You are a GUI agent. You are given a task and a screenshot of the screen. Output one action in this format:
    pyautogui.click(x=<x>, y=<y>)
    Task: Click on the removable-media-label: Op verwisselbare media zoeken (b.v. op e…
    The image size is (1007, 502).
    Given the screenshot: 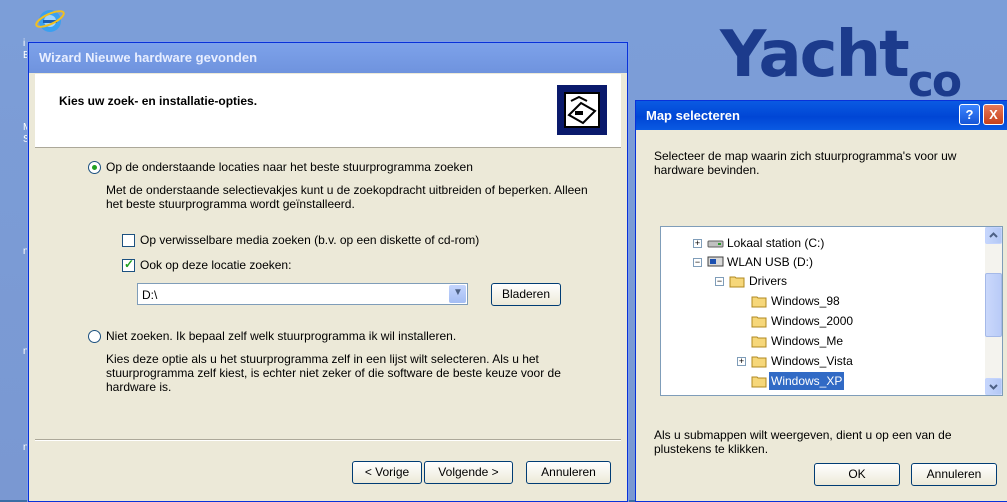 What is the action you would take?
    pyautogui.click(x=309, y=240)
    